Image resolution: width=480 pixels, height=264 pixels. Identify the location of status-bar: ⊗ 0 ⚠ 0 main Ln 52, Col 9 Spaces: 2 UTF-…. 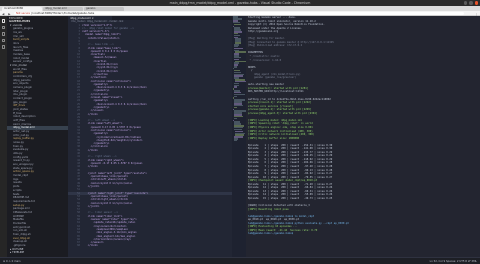
(240, 260).